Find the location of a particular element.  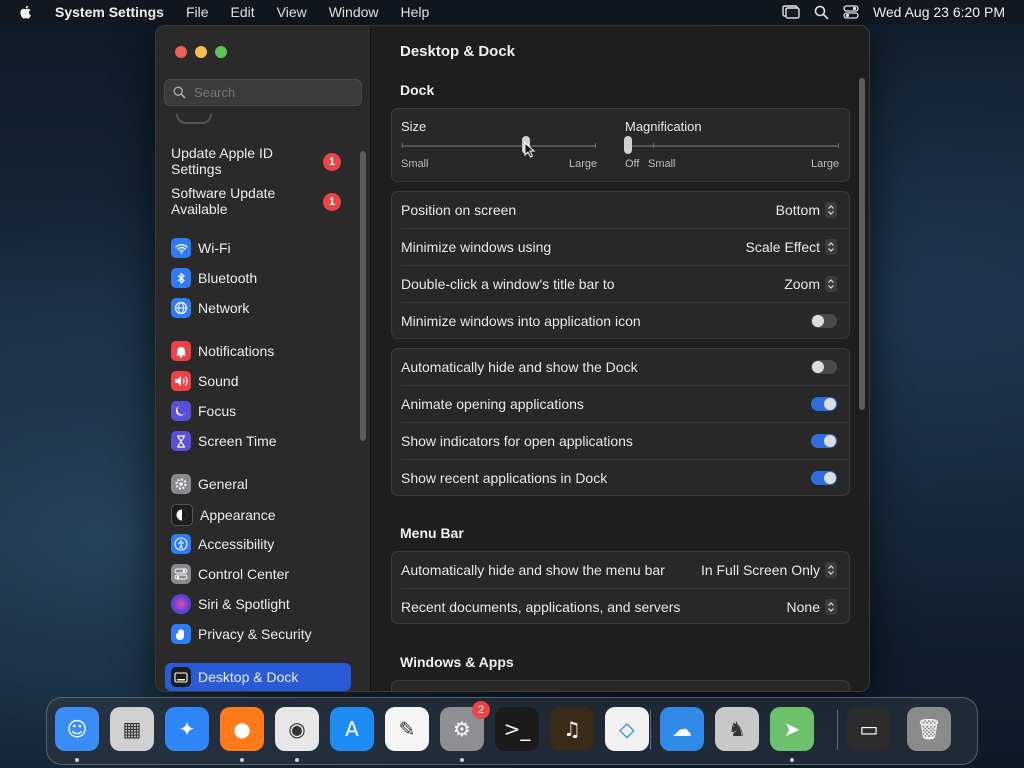

sidebar-item-appearance: Appearance is located at coordinates (223, 515).